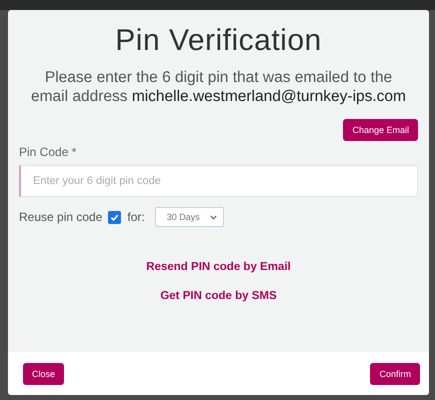  Describe the element at coordinates (218, 267) in the screenshot. I see `link: Resend PIN code by Email` at that location.